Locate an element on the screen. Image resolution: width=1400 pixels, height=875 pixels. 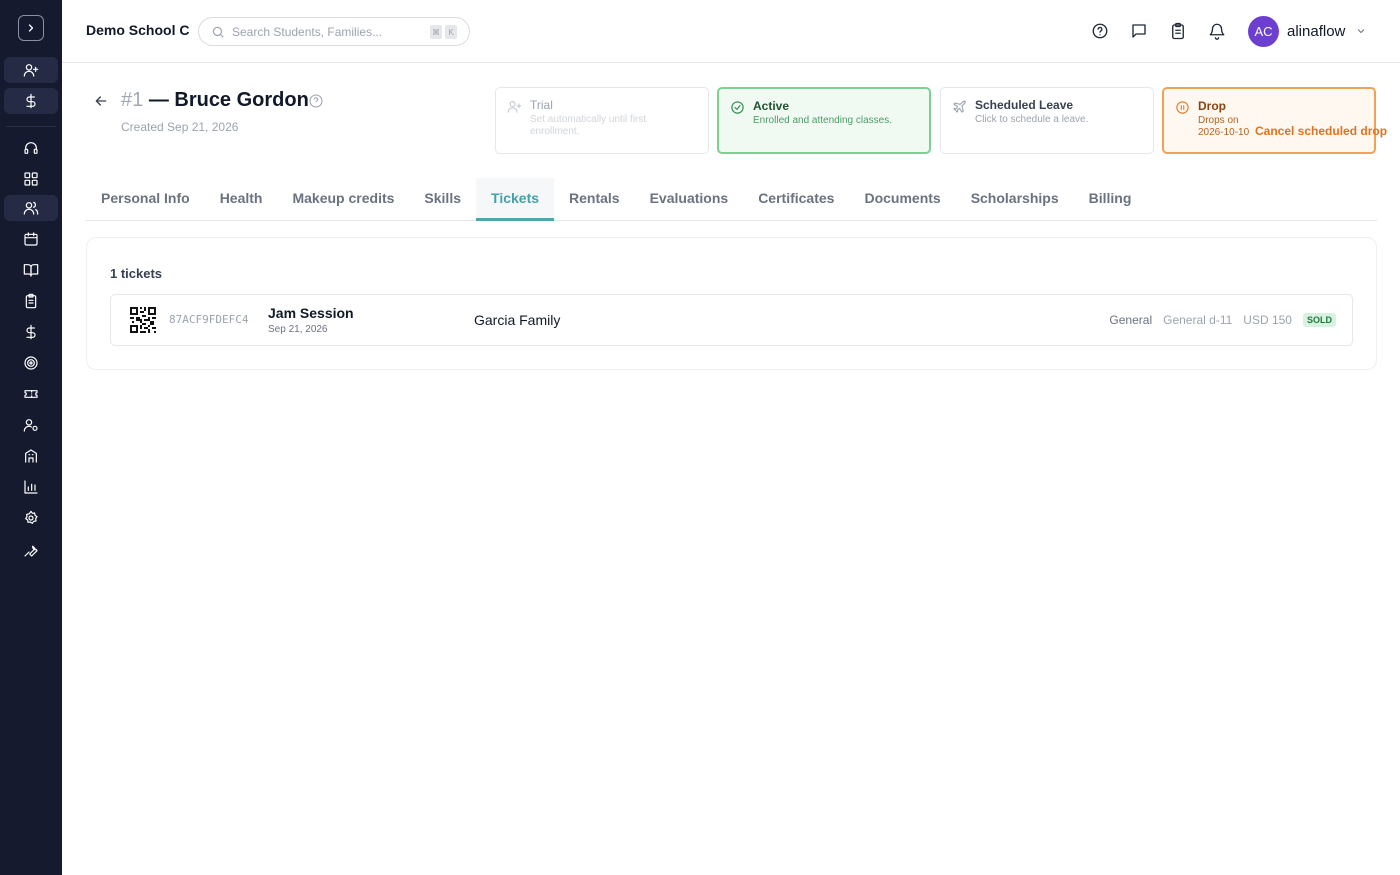
help-circle-icon is located at coordinates (1100, 31).